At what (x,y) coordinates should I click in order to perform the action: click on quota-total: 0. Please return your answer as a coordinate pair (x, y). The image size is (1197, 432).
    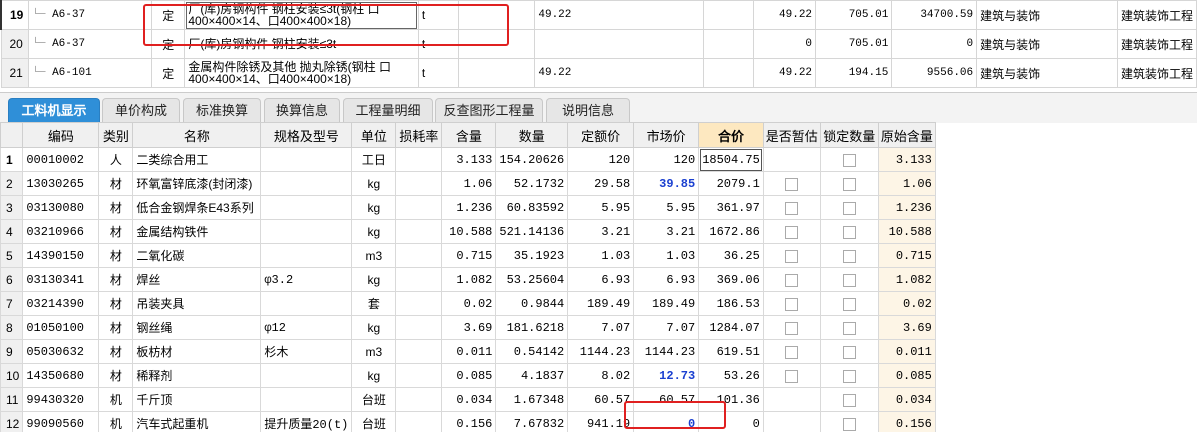
    Looking at the image, I should click on (934, 44).